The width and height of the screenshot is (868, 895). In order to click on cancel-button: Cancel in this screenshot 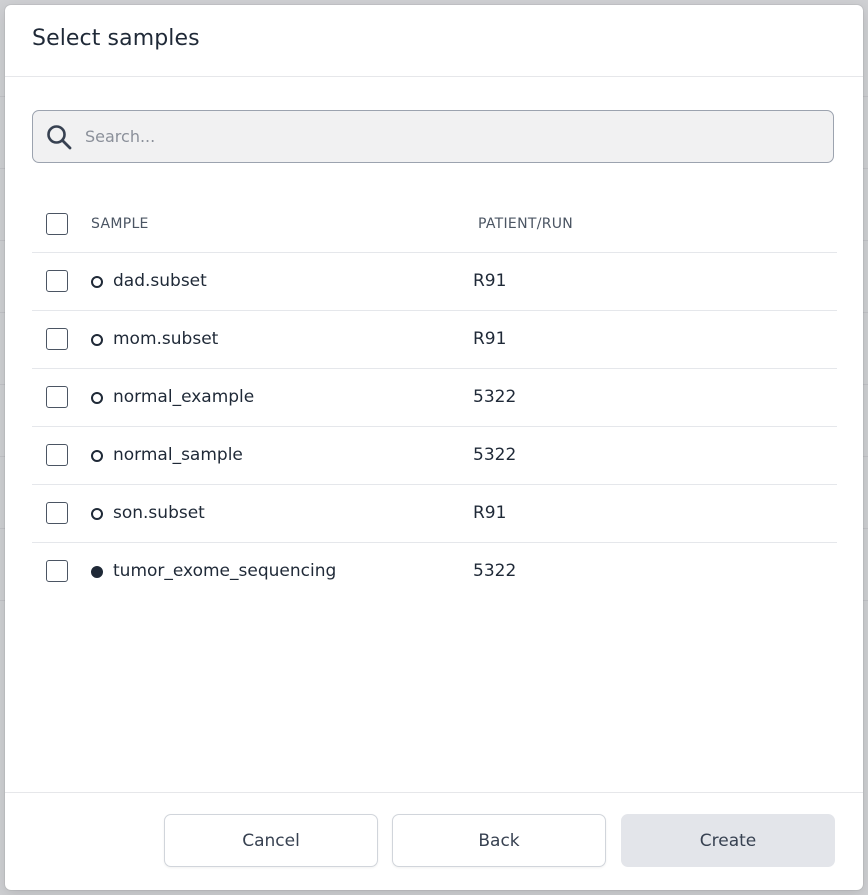, I will do `click(271, 840)`.